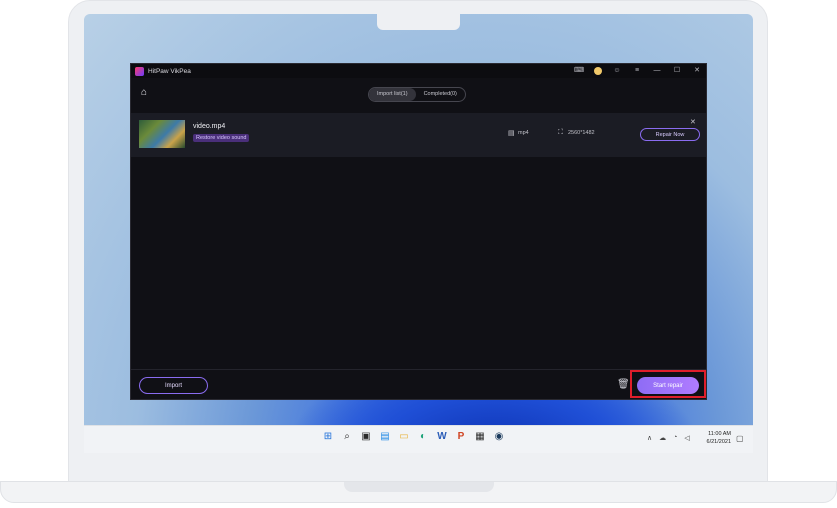 The width and height of the screenshot is (837, 508). Describe the element at coordinates (560, 132) in the screenshot. I see `resolution-icon: ⛶` at that location.